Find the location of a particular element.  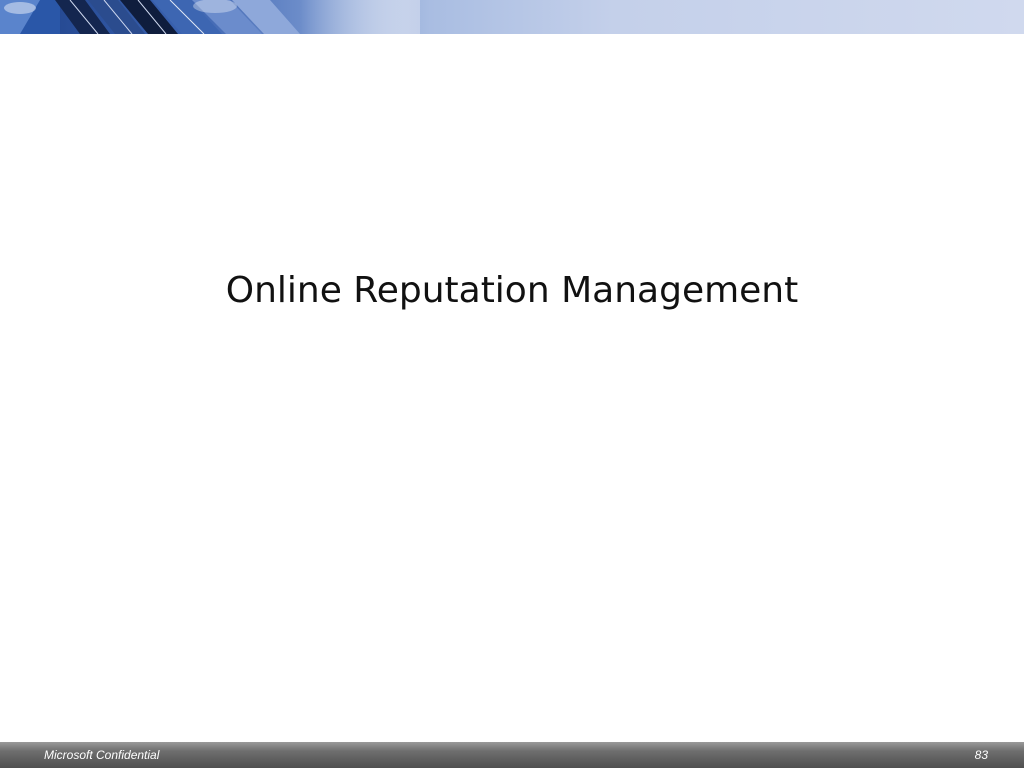

slide-title: Online Reputation Management is located at coordinates (512, 290).